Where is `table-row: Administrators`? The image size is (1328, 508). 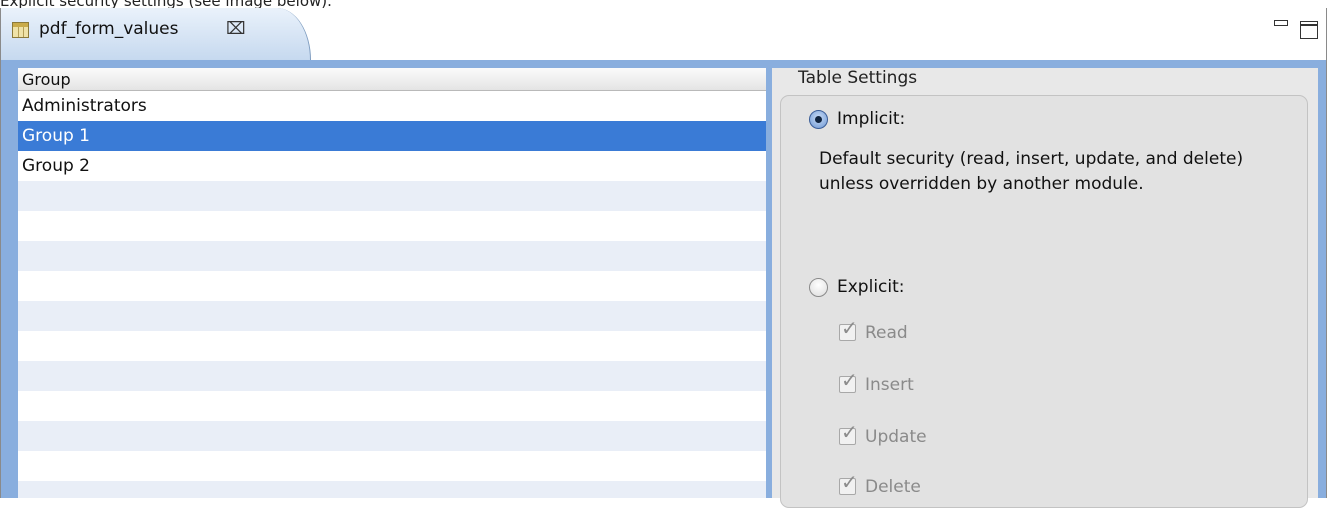
table-row: Administrators is located at coordinates (392, 106).